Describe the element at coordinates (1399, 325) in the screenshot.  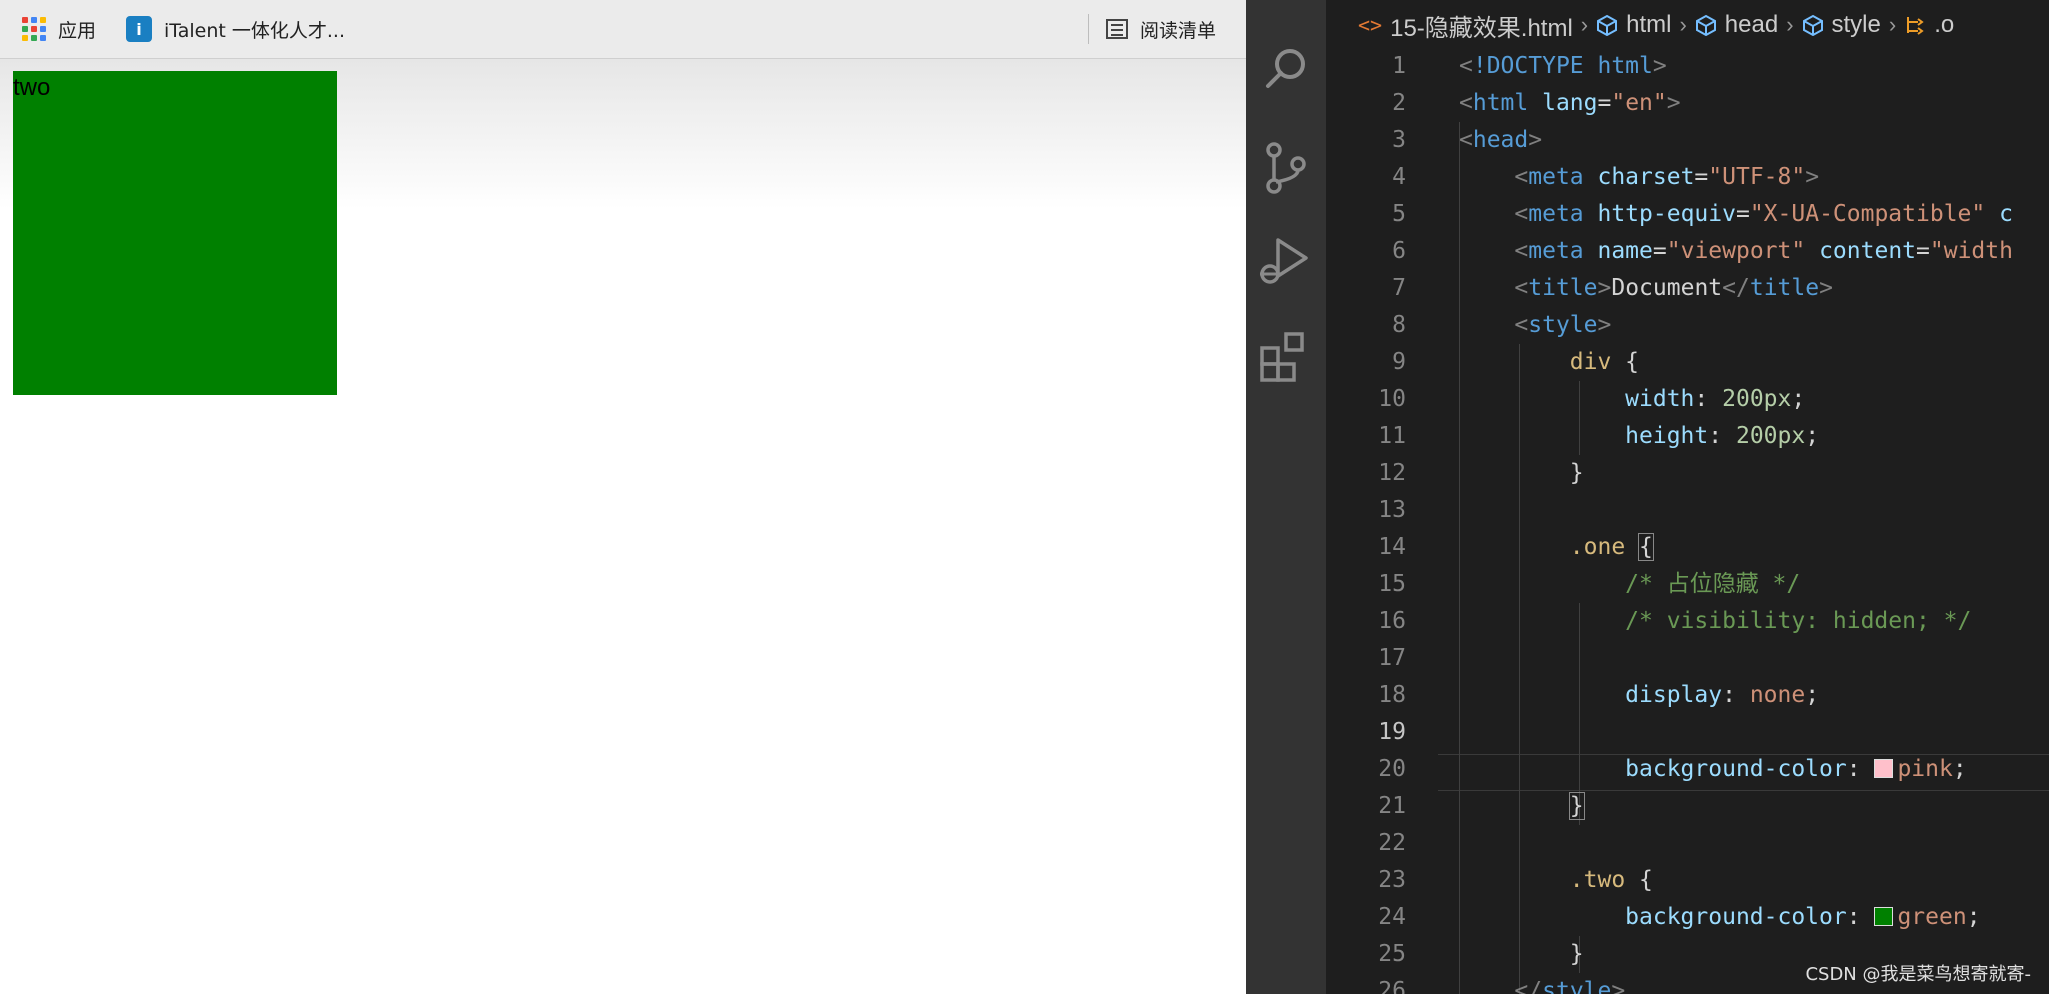
I see `line-number: 8` at that location.